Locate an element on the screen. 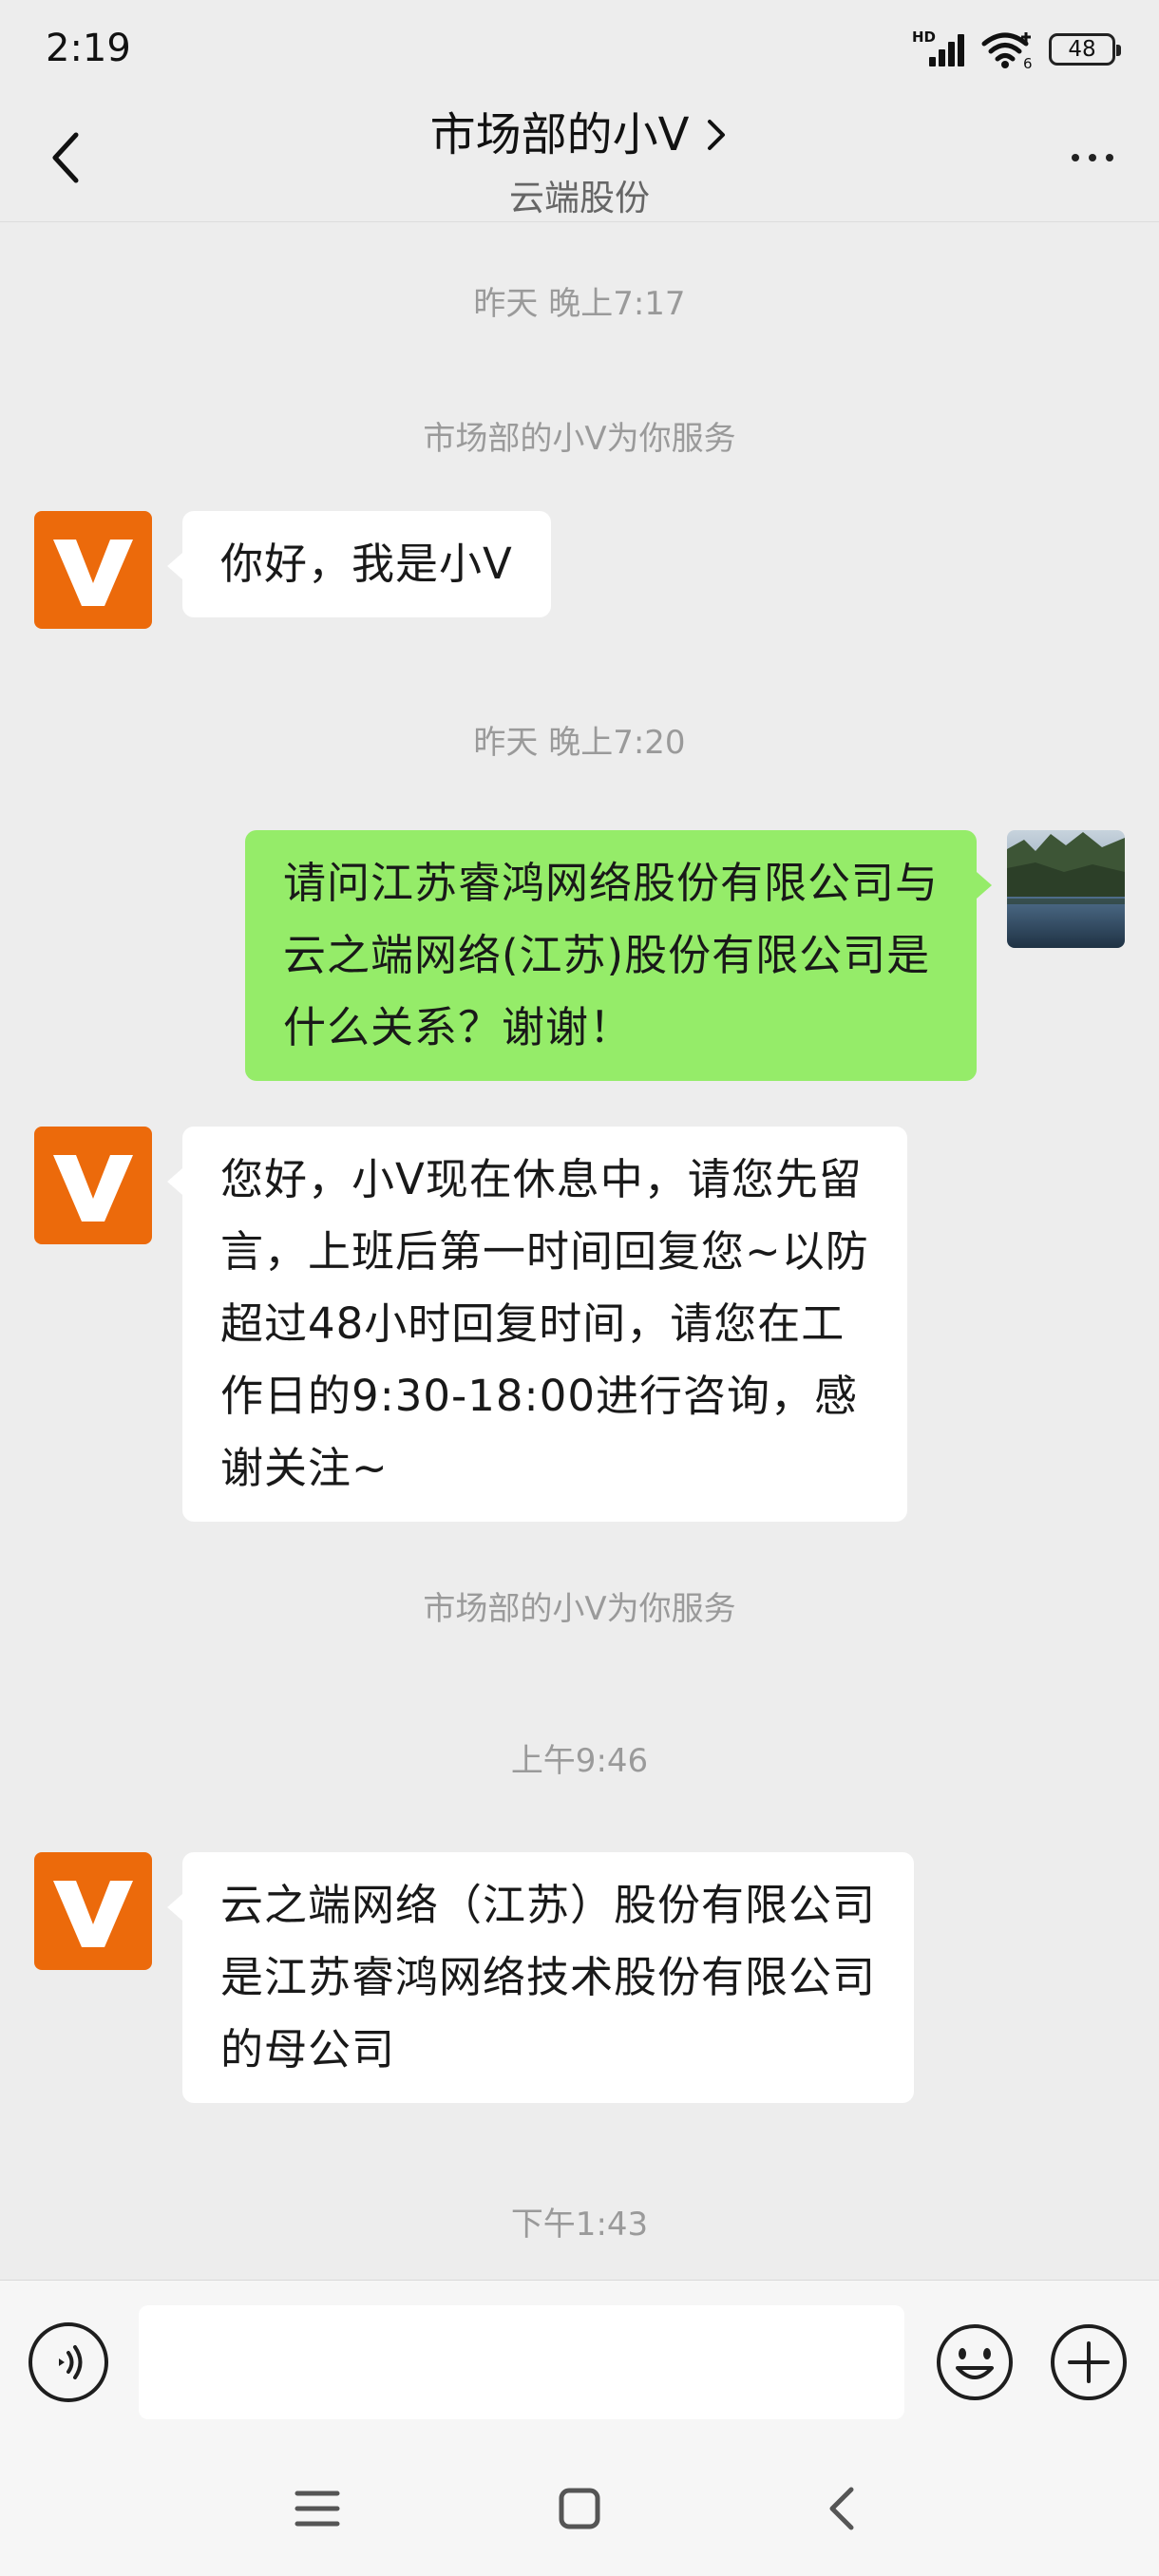 This screenshot has width=1159, height=2576. chat-subtitle: 云端股份 is located at coordinates (579, 198).